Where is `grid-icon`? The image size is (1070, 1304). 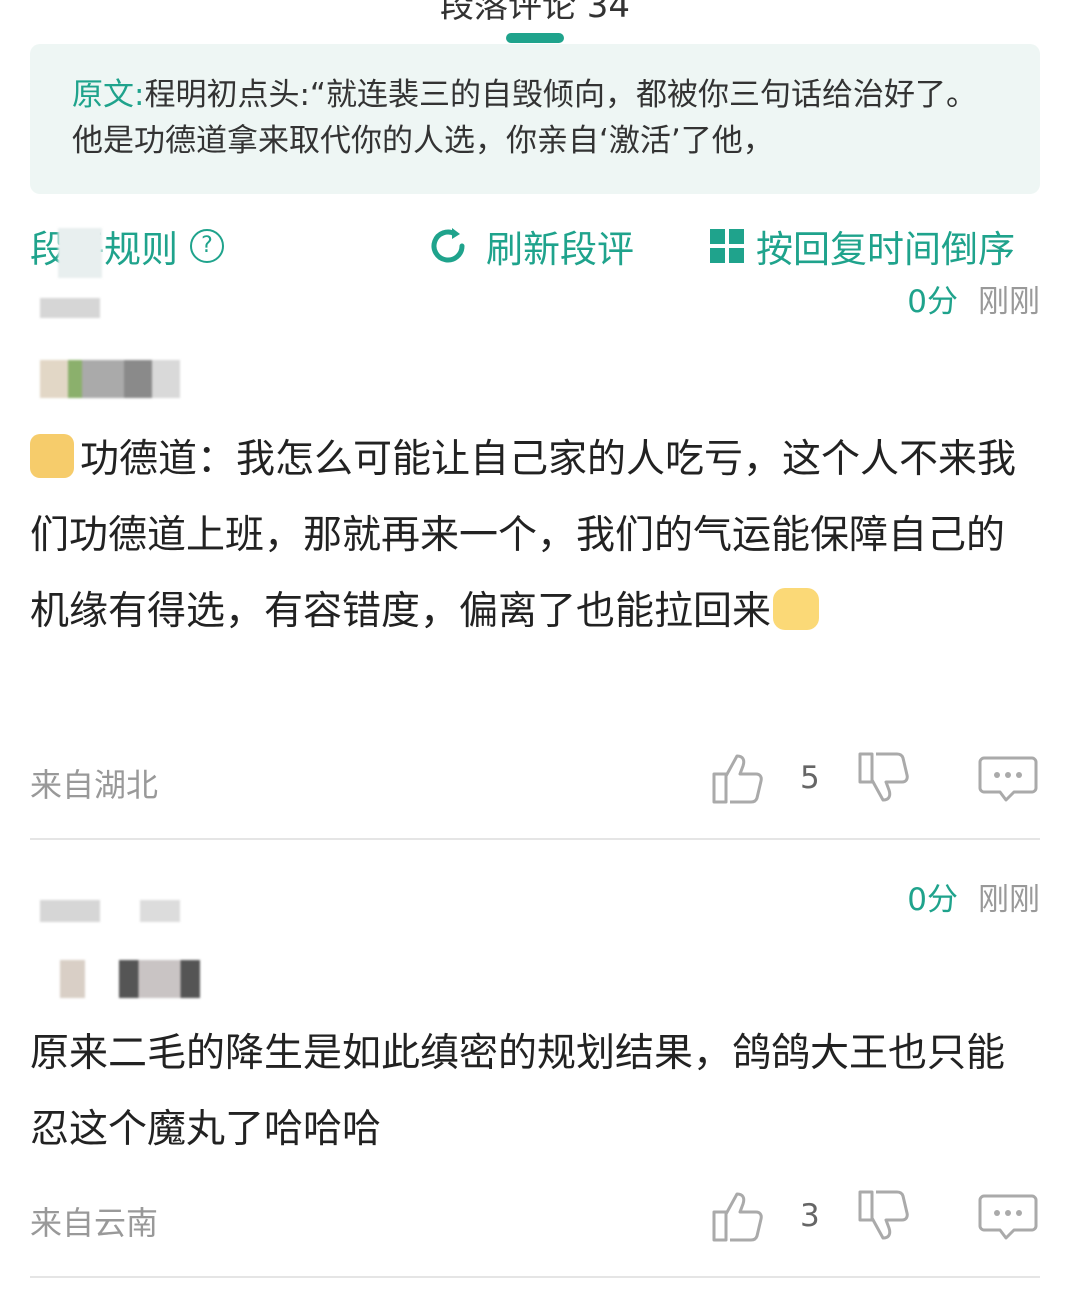
grid-icon is located at coordinates (727, 246).